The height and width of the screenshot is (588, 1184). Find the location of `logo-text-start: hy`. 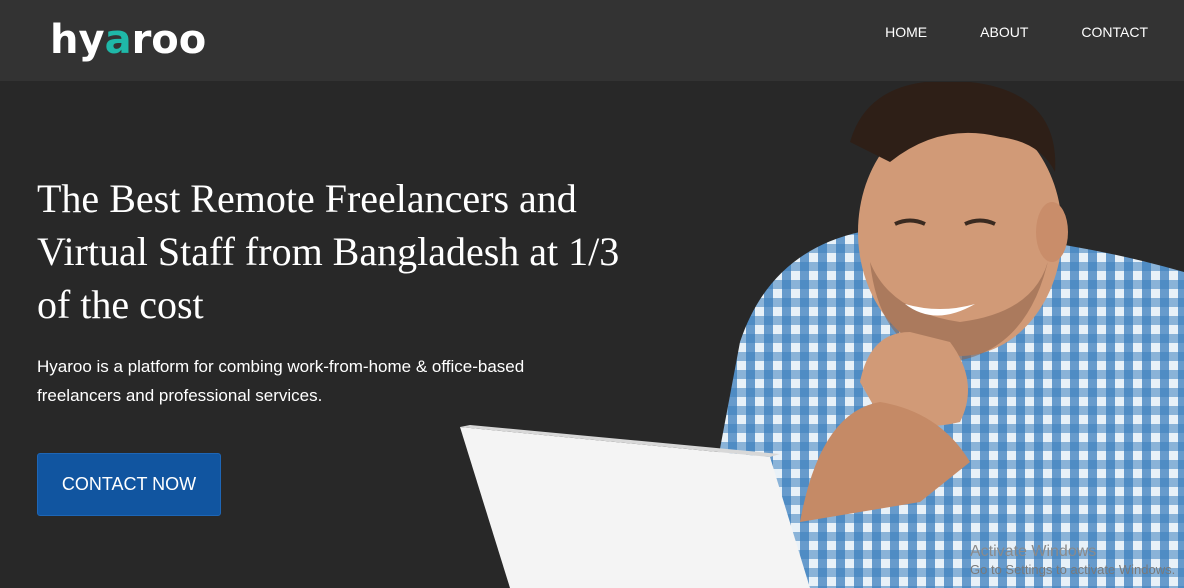

logo-text-start: hy is located at coordinates (77, 40).